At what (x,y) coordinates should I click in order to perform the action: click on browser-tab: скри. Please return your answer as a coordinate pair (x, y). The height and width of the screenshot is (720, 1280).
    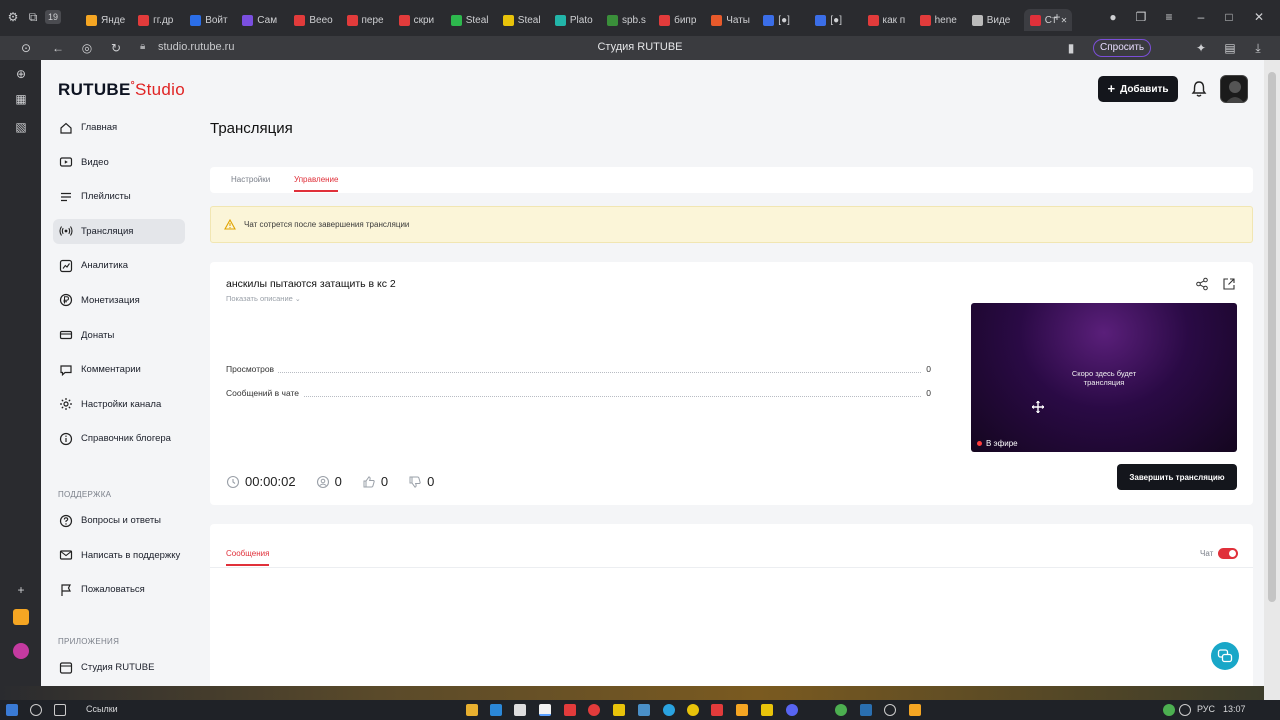
    Looking at the image, I should click on (421, 20).